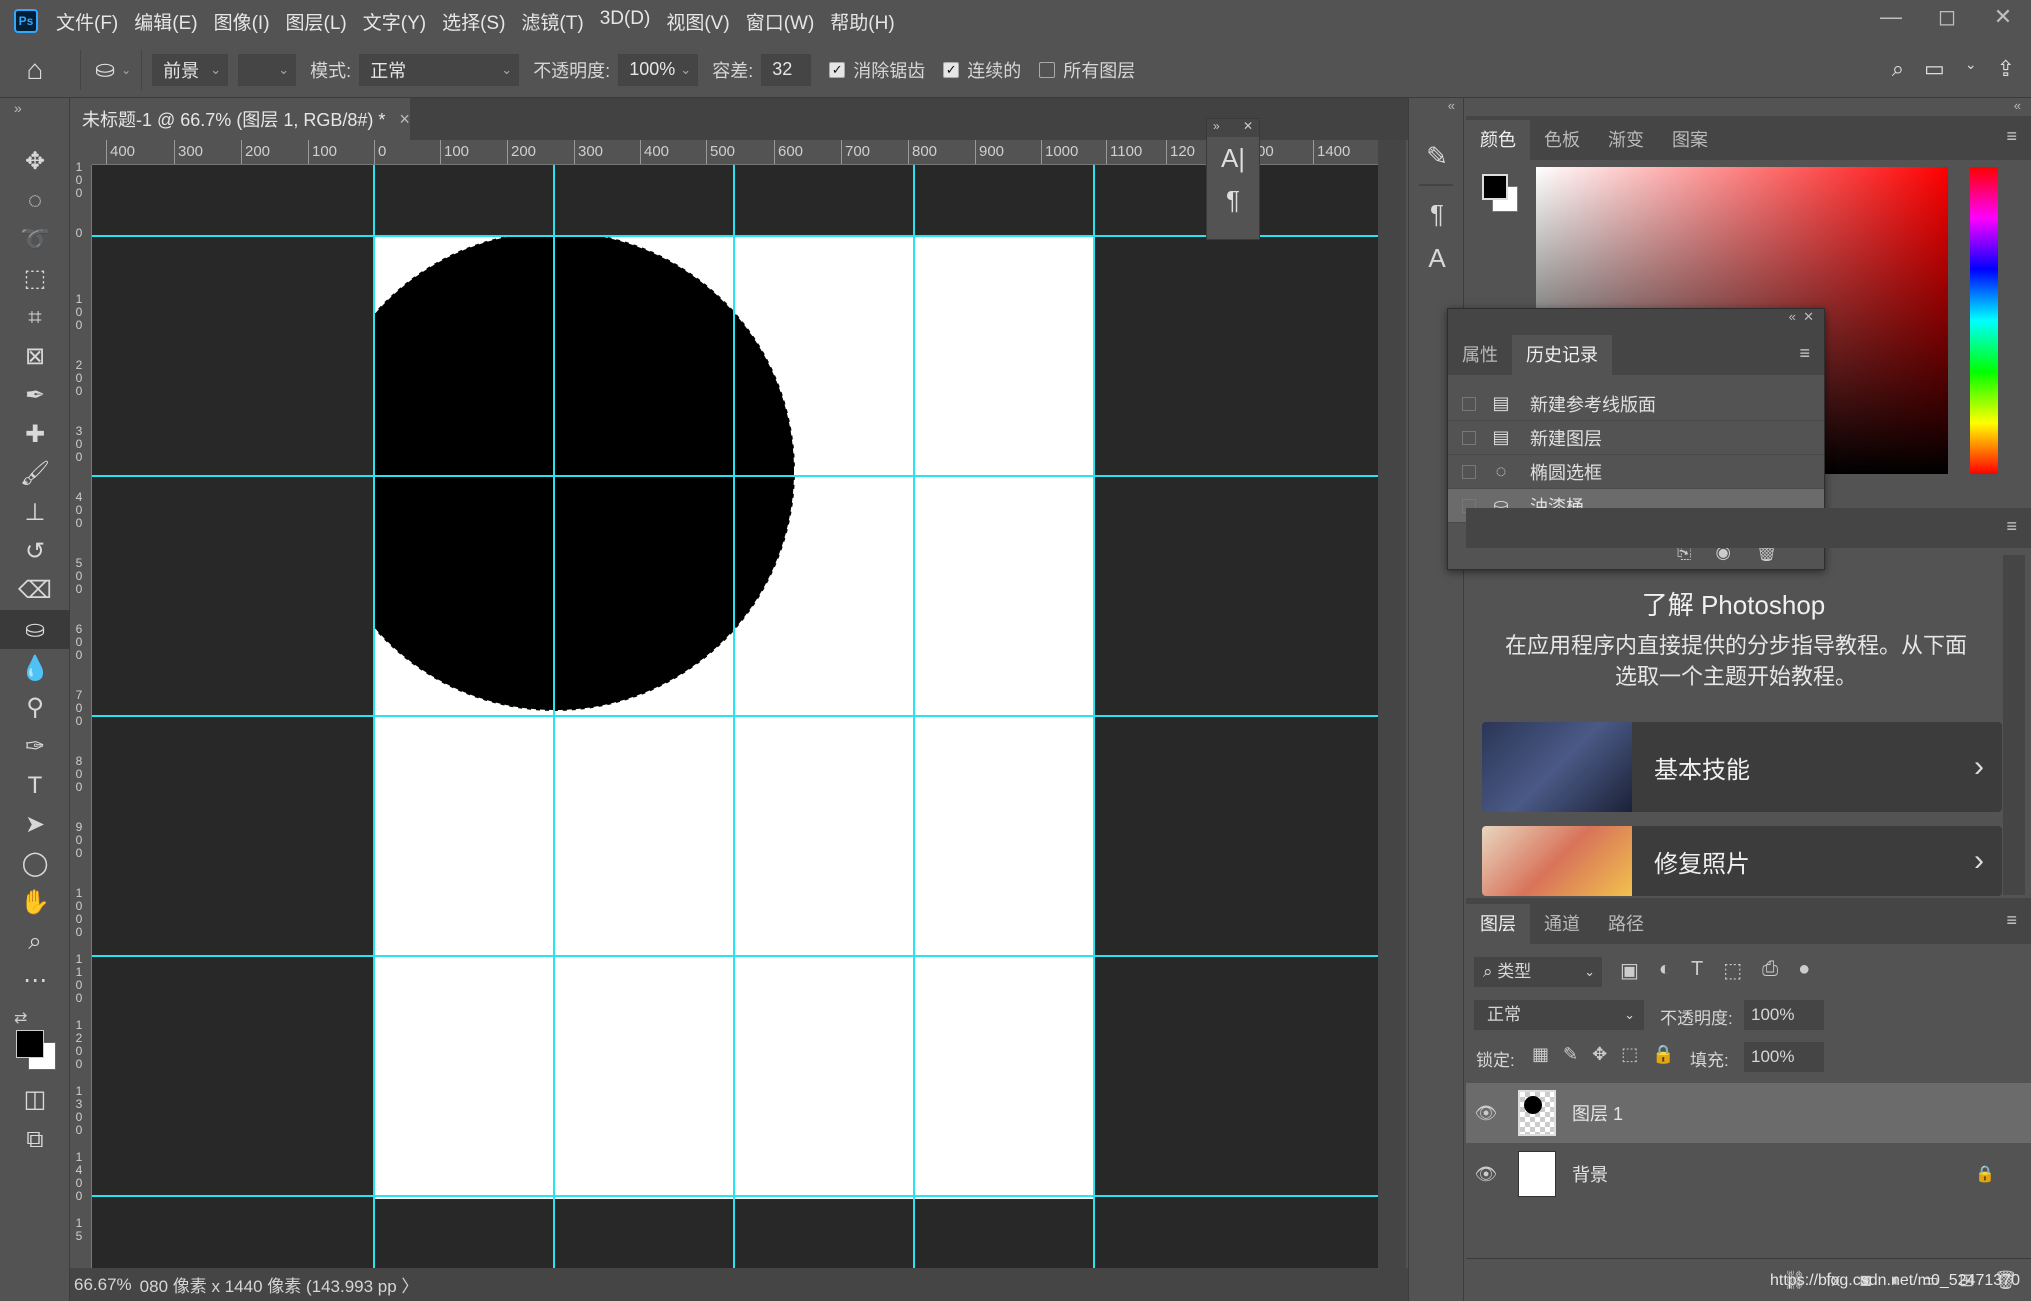  I want to click on menu-item: 窗口(W), so click(780, 21).